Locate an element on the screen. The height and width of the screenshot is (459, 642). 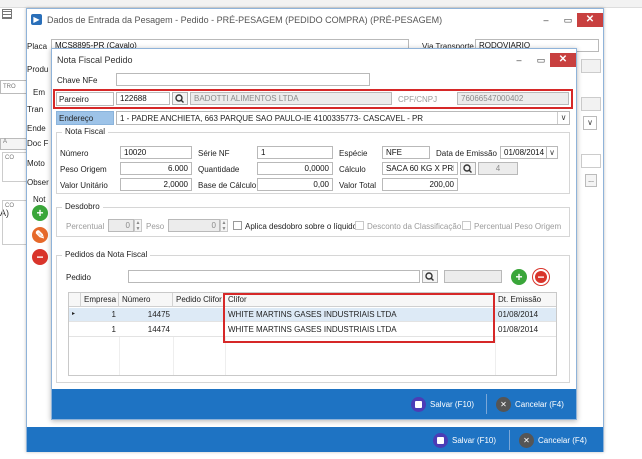
row-indicator: ▸ is located at coordinates (74, 314).